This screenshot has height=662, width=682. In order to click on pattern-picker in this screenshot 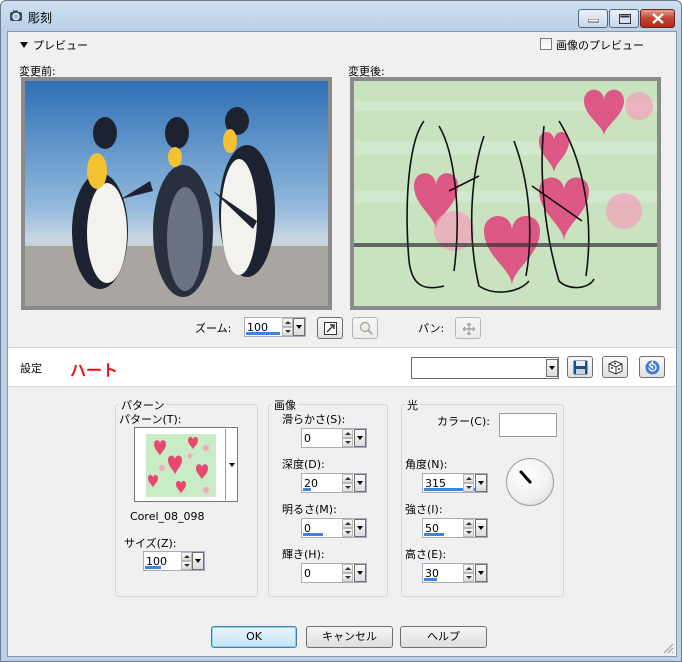, I will do `click(186, 464)`.